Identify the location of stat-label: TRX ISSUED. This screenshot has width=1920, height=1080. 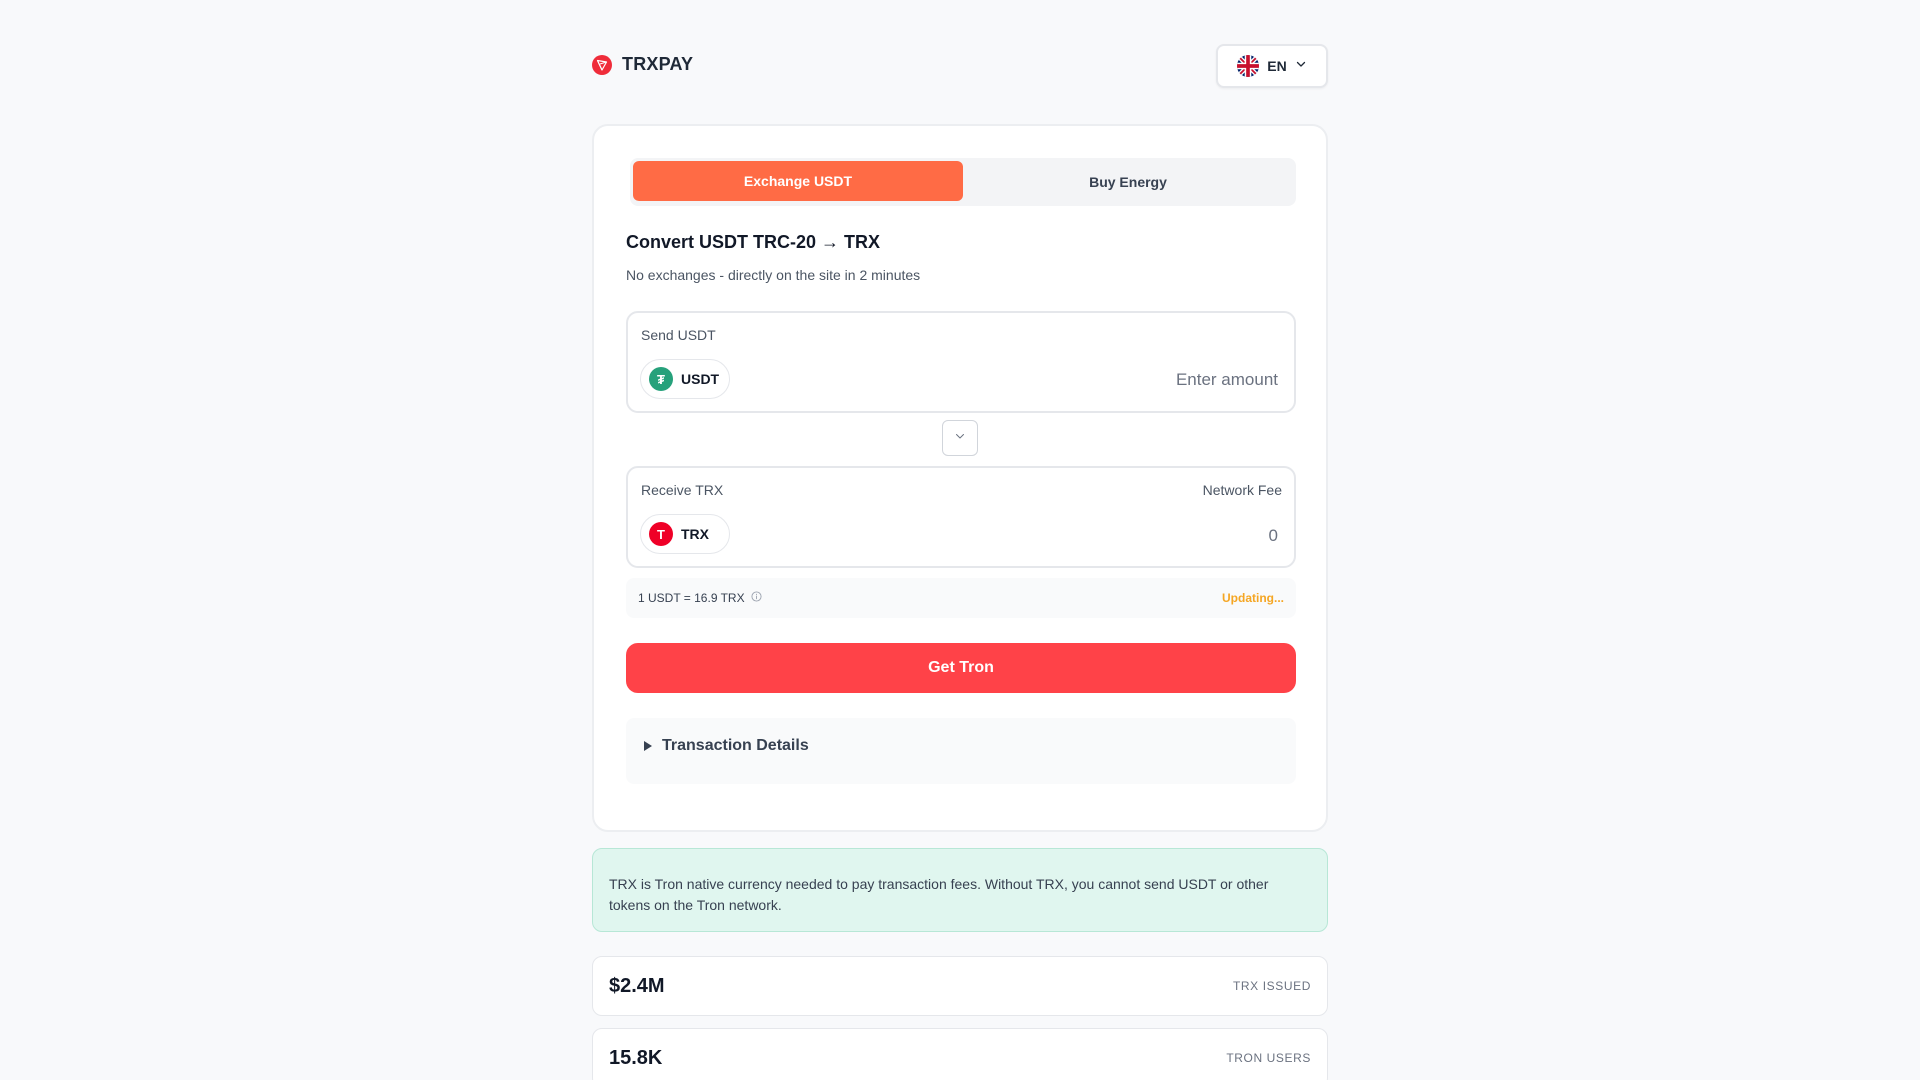
(1271, 986).